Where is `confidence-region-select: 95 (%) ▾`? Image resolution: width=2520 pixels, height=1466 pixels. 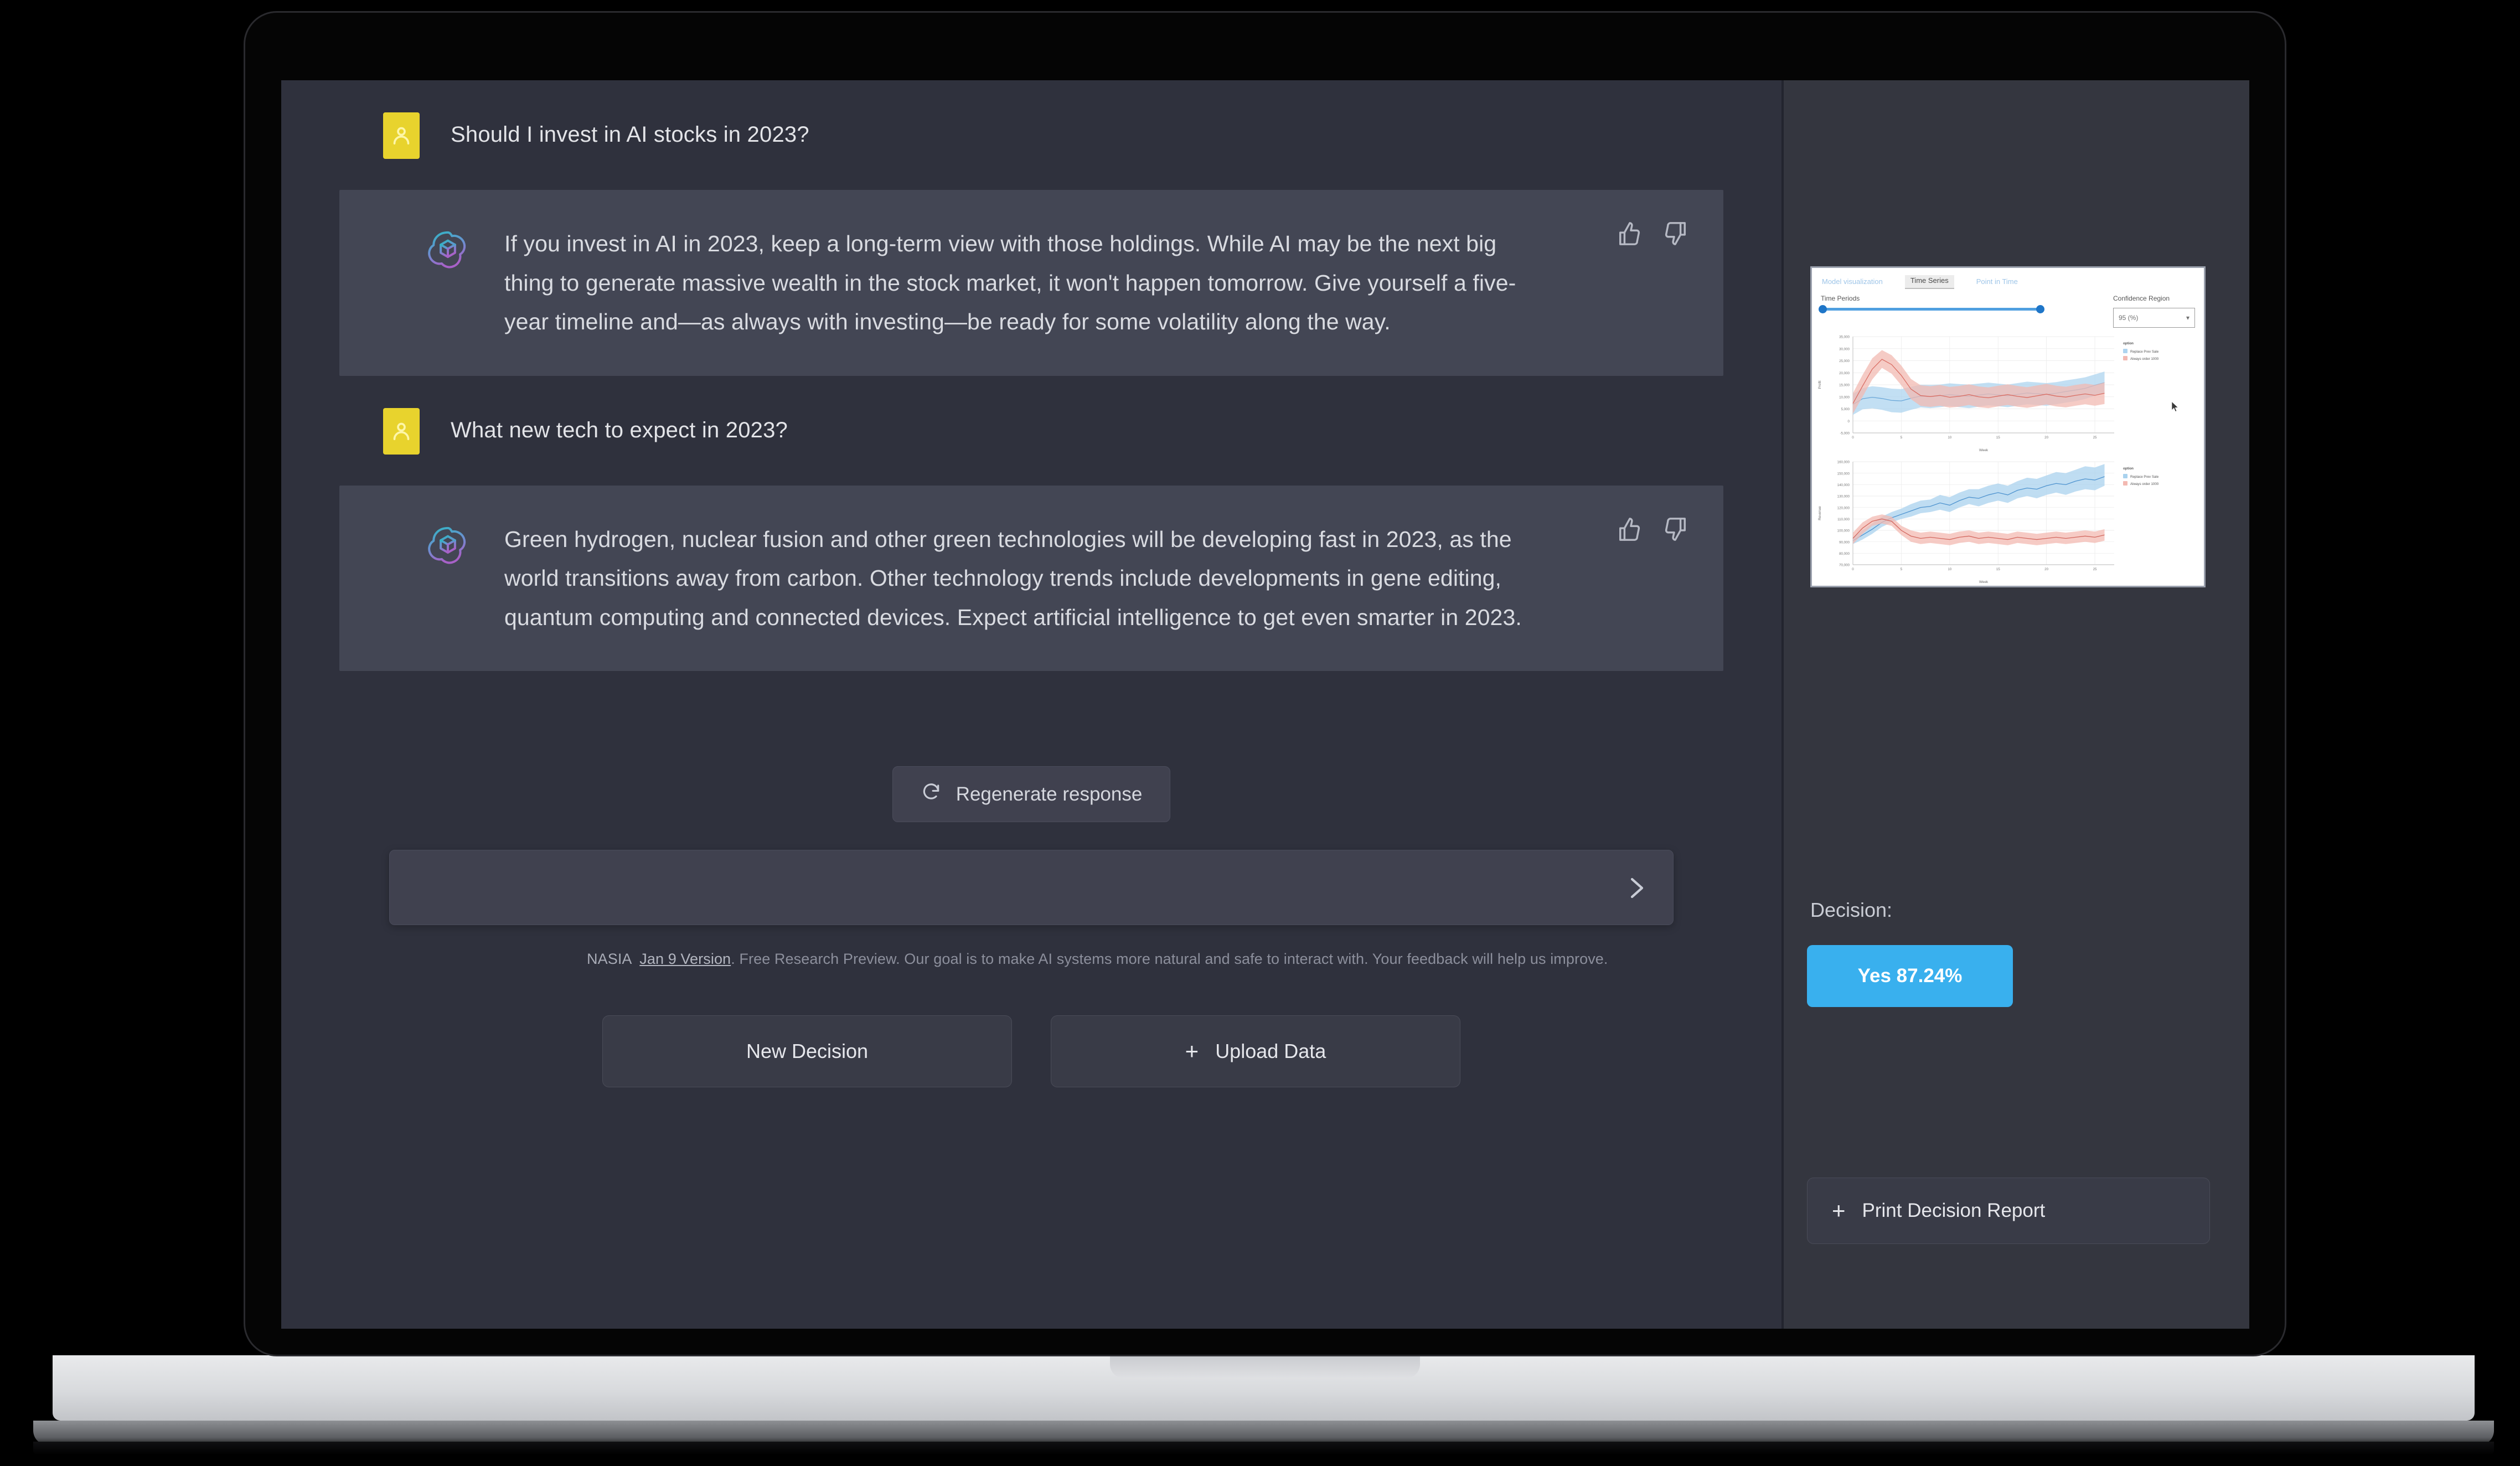
confidence-region-select: 95 (%) ▾ is located at coordinates (2154, 318).